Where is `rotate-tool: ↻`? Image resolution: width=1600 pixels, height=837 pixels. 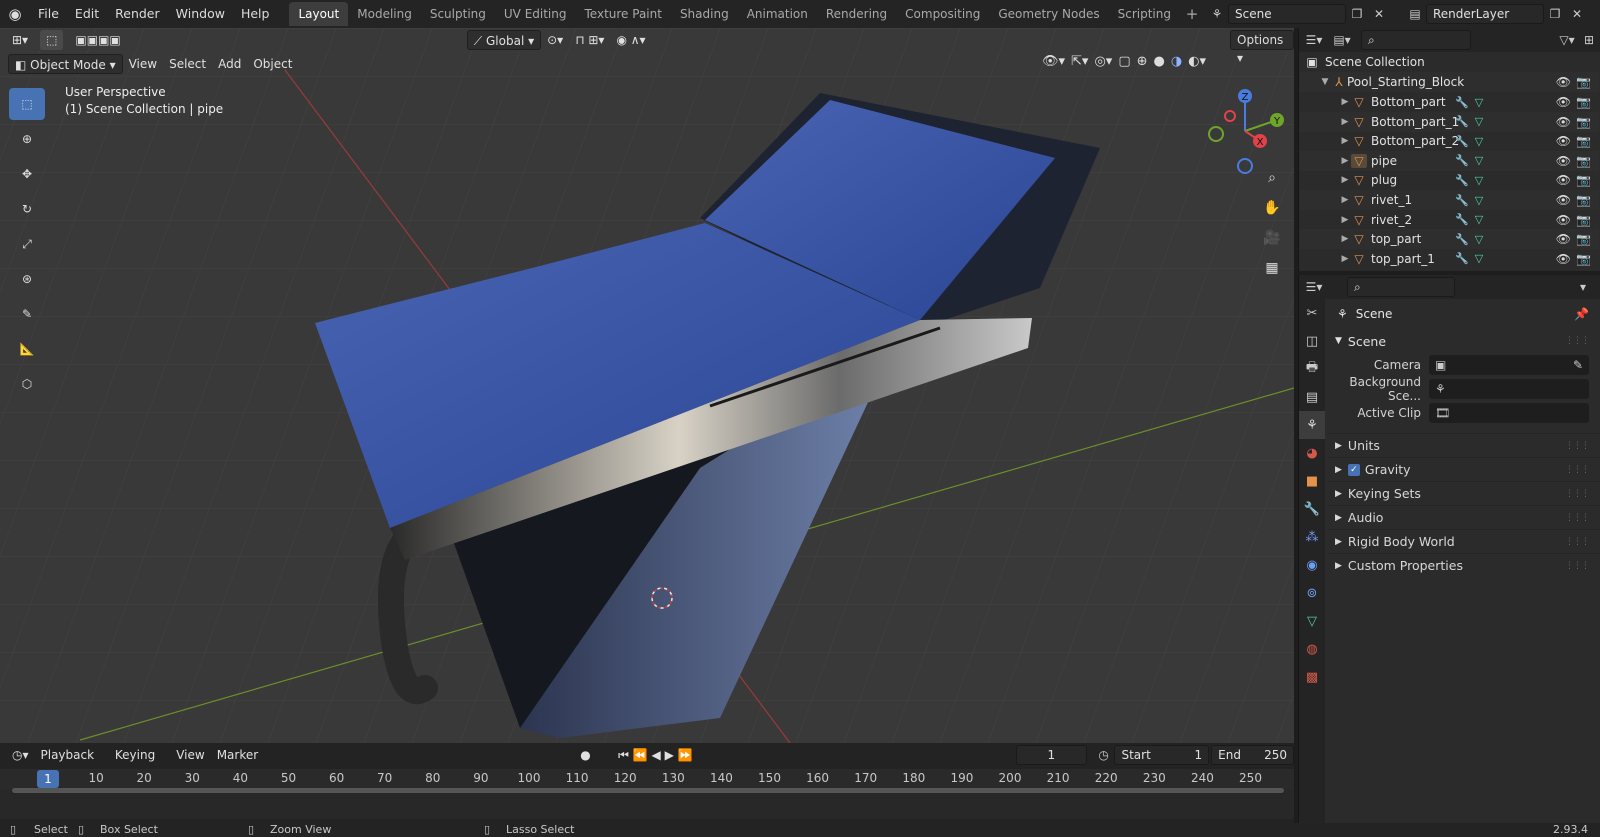
rotate-tool: ↻ is located at coordinates (27, 209).